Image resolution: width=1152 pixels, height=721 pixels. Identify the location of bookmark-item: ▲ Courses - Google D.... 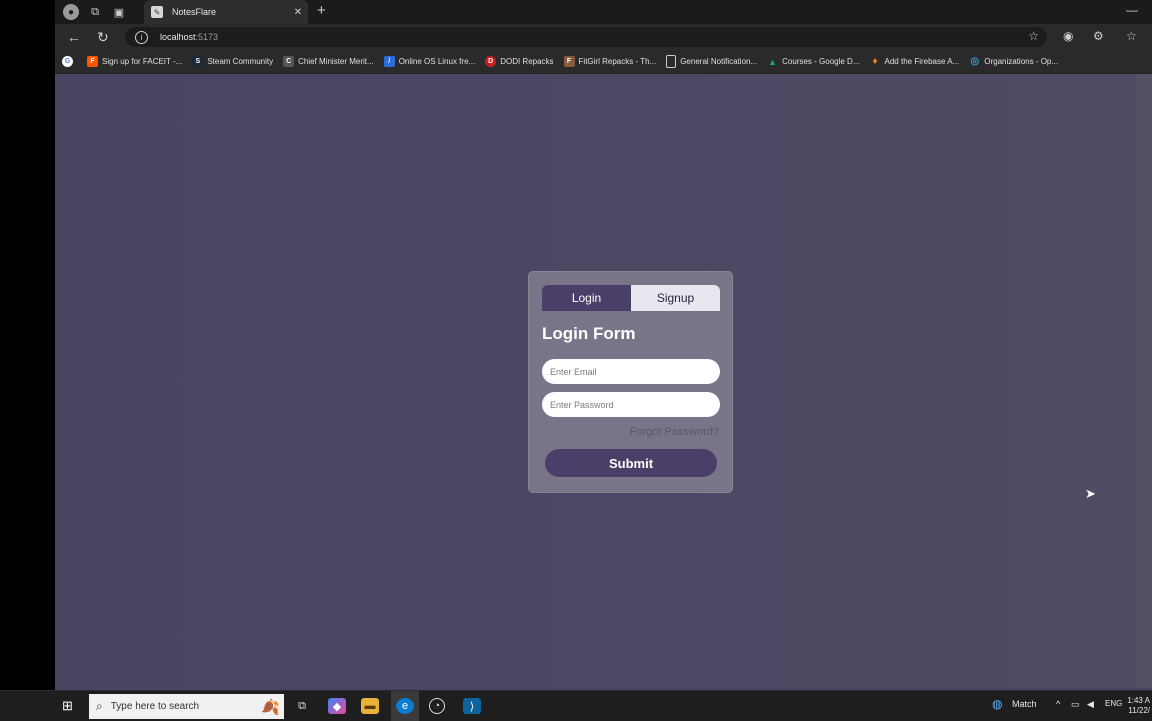
(813, 61).